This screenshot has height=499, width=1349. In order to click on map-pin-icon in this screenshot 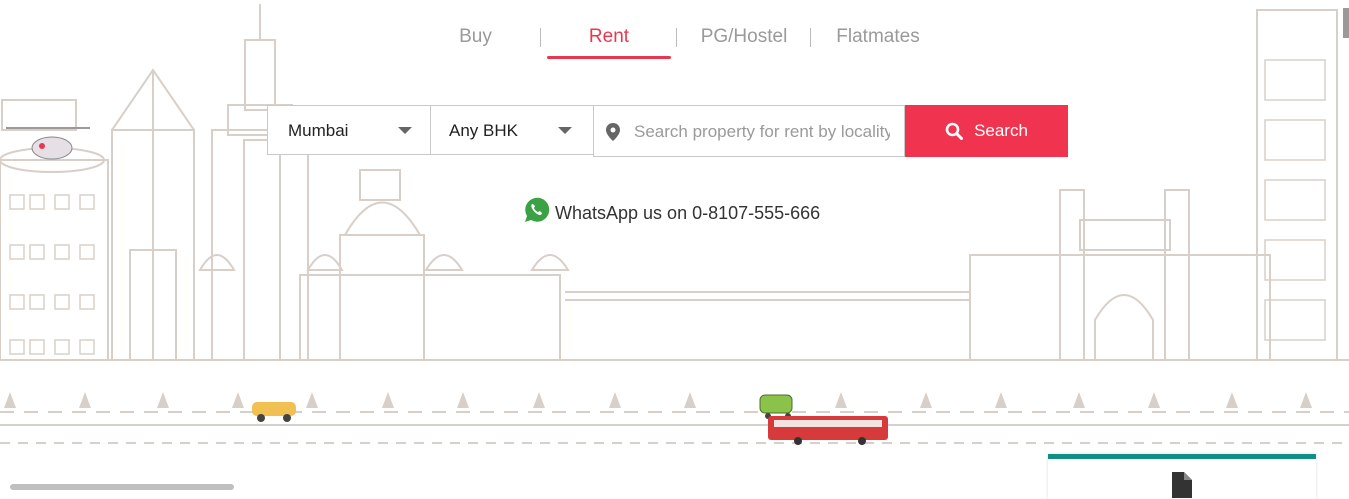, I will do `click(613, 132)`.